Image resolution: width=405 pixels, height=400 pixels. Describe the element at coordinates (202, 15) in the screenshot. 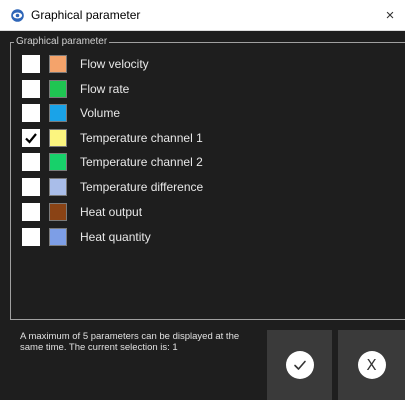

I see `title-bar: Graphical parameter ×` at that location.